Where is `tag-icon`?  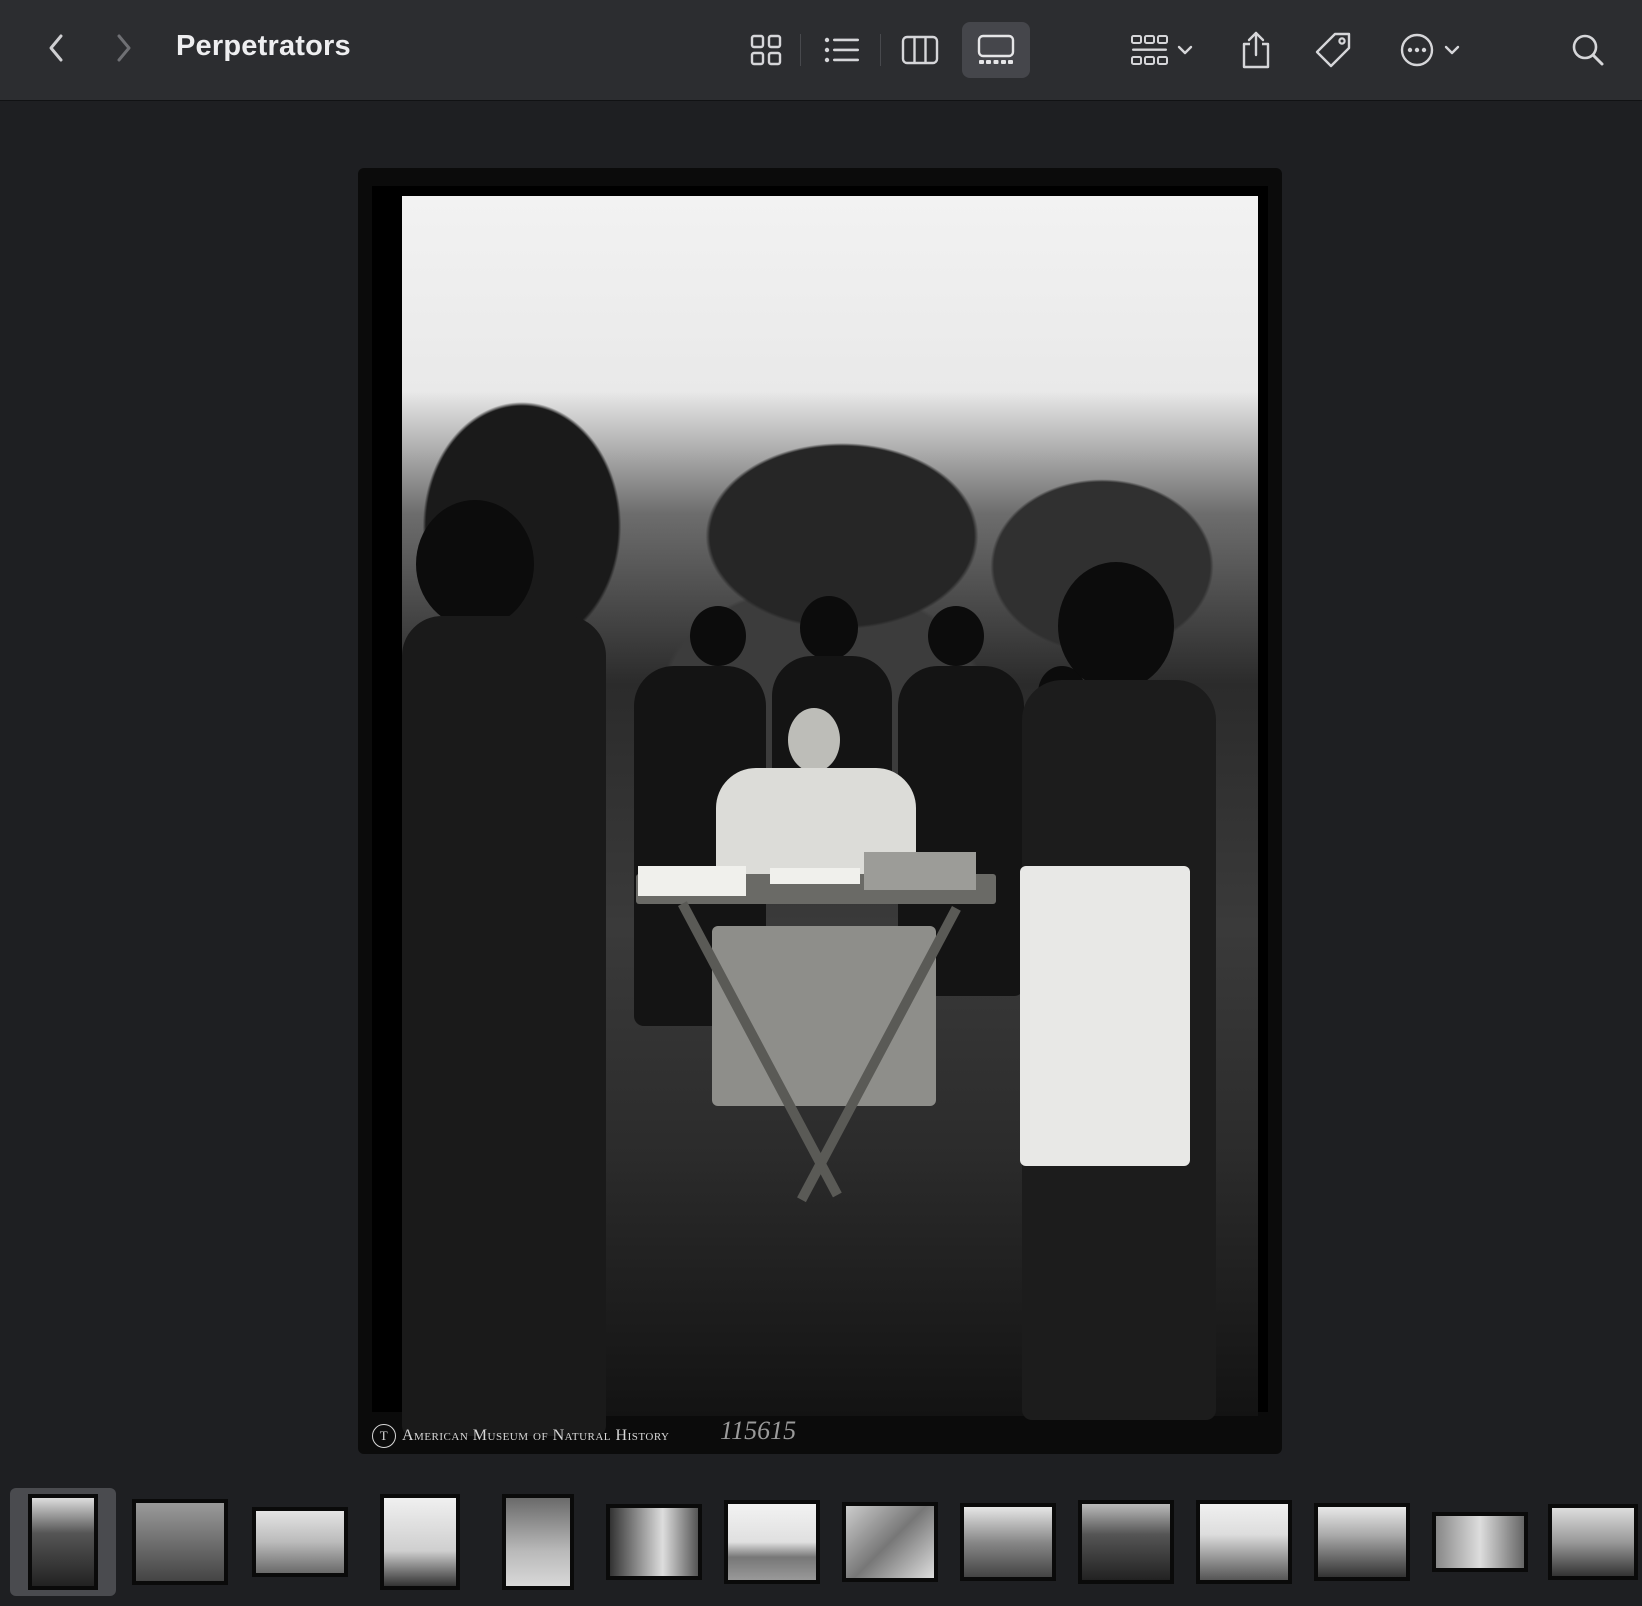 tag-icon is located at coordinates (1333, 50).